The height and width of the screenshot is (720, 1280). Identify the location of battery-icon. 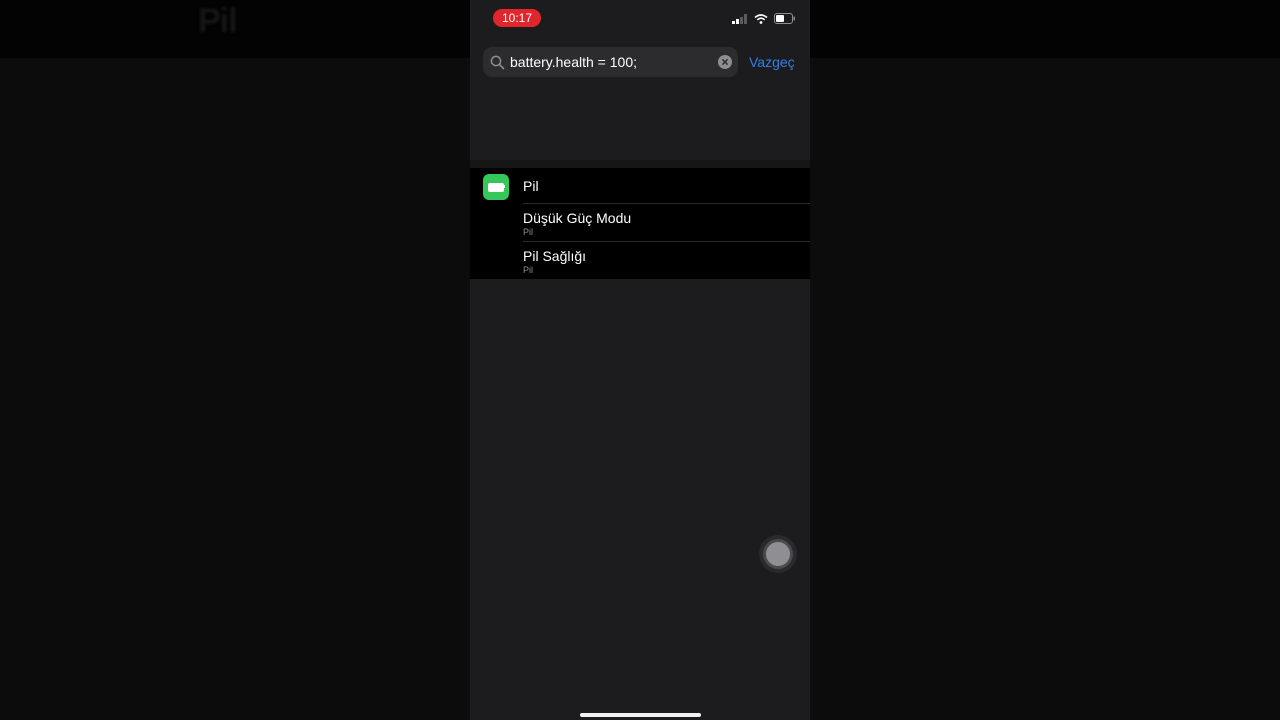
(785, 18).